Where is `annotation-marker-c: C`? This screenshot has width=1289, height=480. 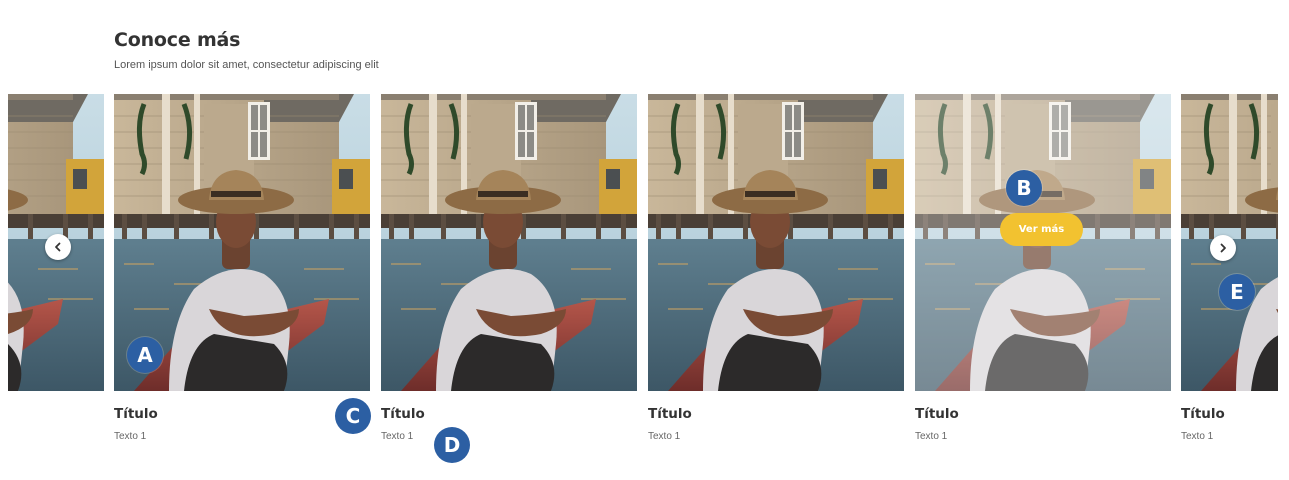
annotation-marker-c: C is located at coordinates (353, 416).